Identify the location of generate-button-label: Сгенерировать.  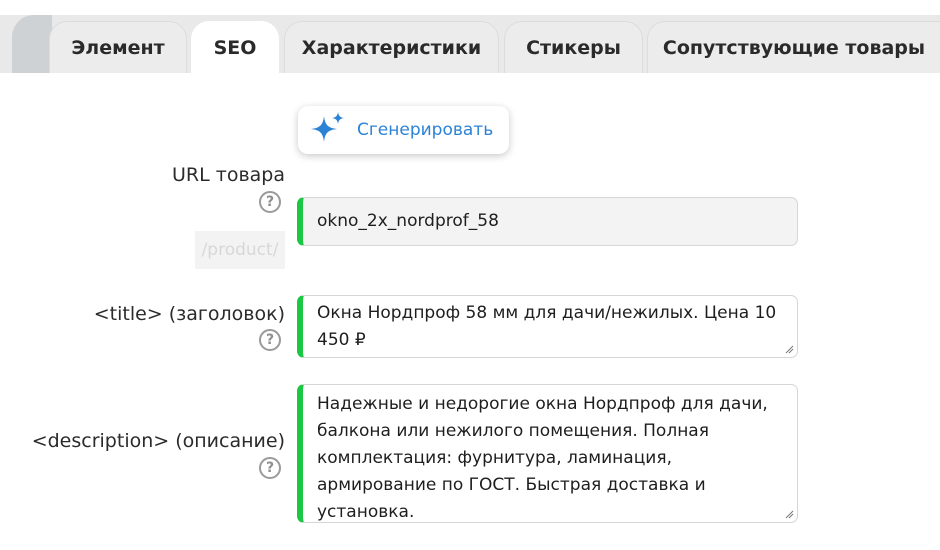
(425, 130).